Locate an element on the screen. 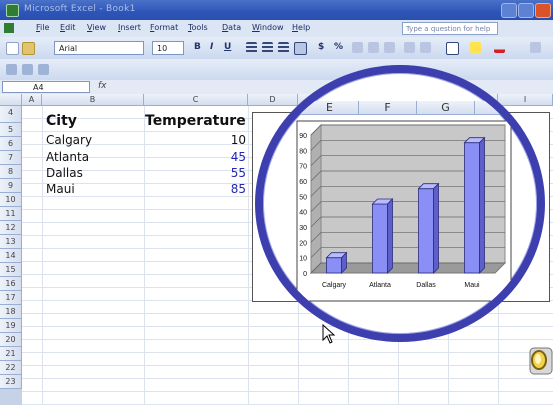  merge-center-icon is located at coordinates (300, 48).